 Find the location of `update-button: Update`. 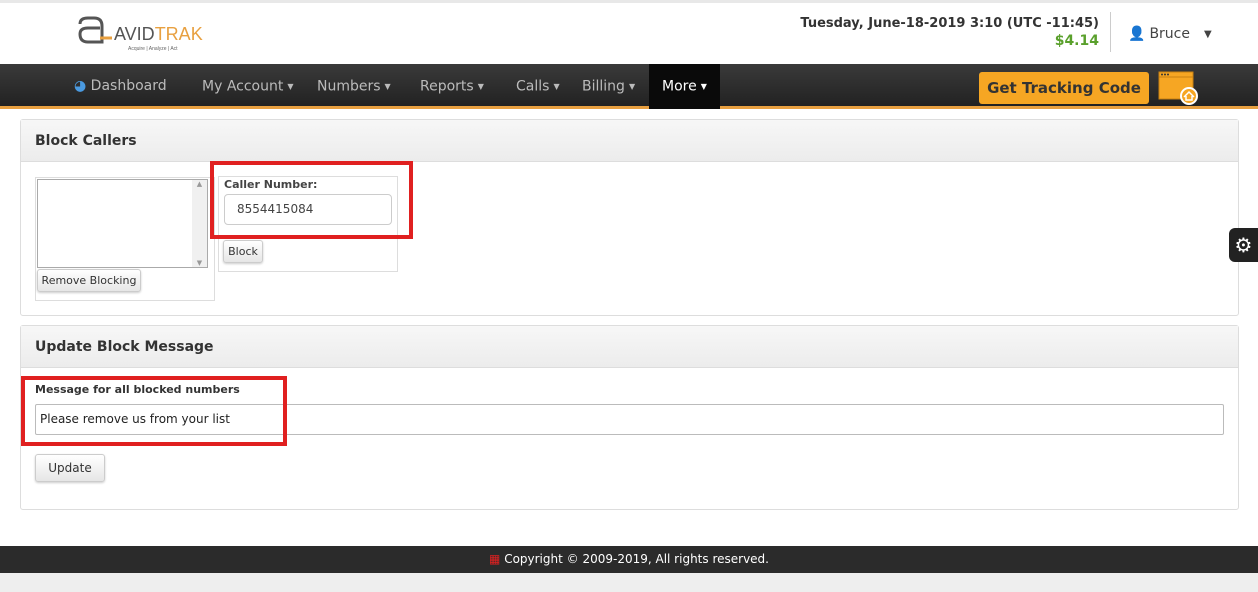

update-button: Update is located at coordinates (70, 468).